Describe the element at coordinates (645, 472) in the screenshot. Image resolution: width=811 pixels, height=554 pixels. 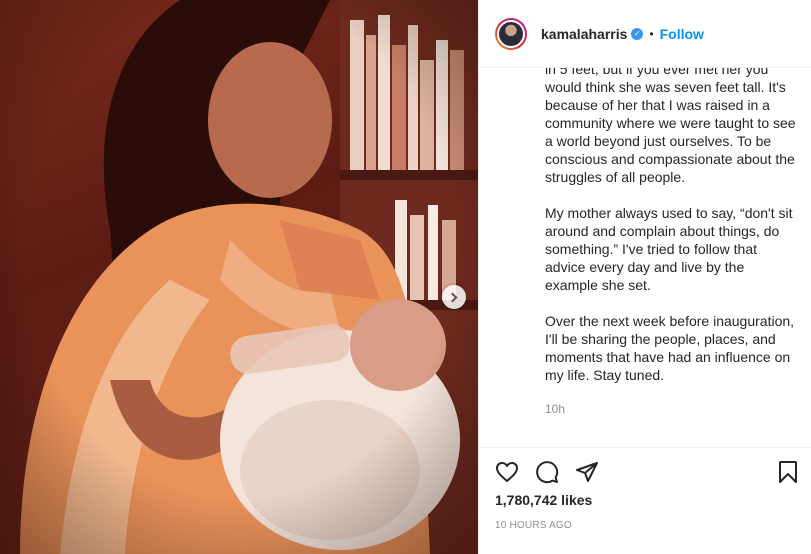
I see `action-bar` at that location.